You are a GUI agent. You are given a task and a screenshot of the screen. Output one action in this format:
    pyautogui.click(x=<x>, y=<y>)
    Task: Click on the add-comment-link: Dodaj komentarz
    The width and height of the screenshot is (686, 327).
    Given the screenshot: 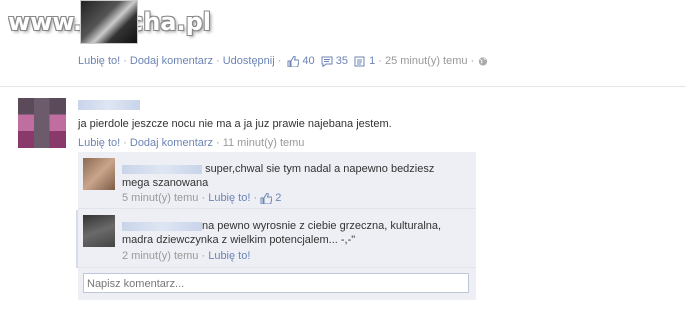 What is the action you would take?
    pyautogui.click(x=171, y=61)
    